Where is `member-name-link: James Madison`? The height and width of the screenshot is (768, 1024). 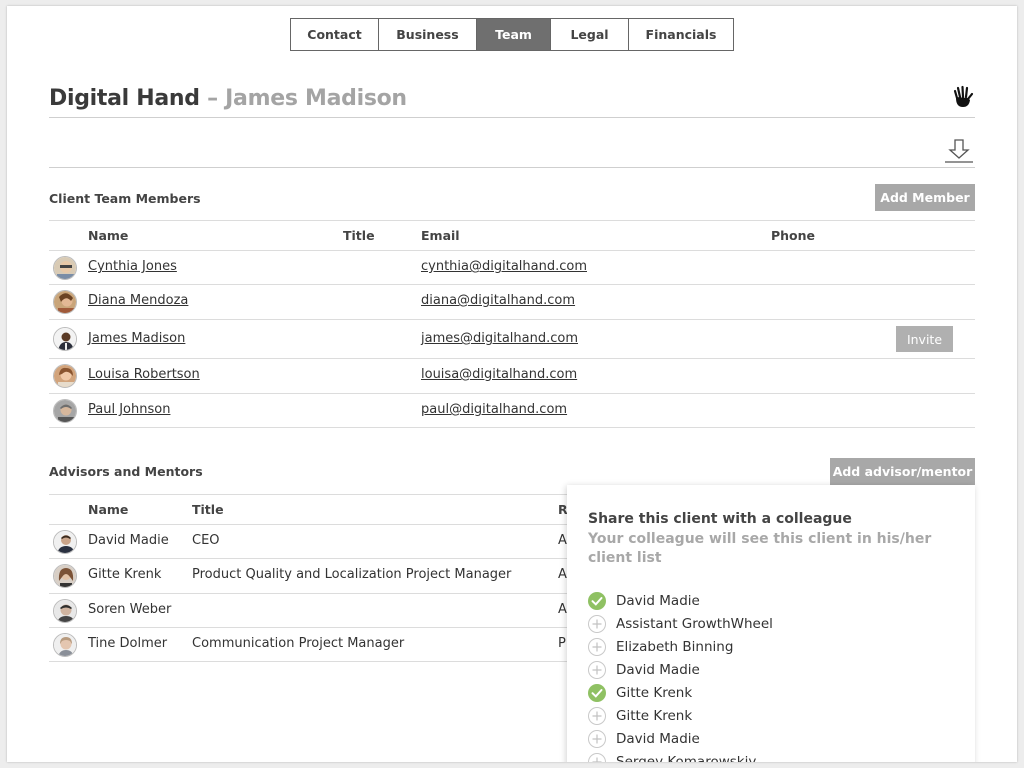 member-name-link: James Madison is located at coordinates (136, 338).